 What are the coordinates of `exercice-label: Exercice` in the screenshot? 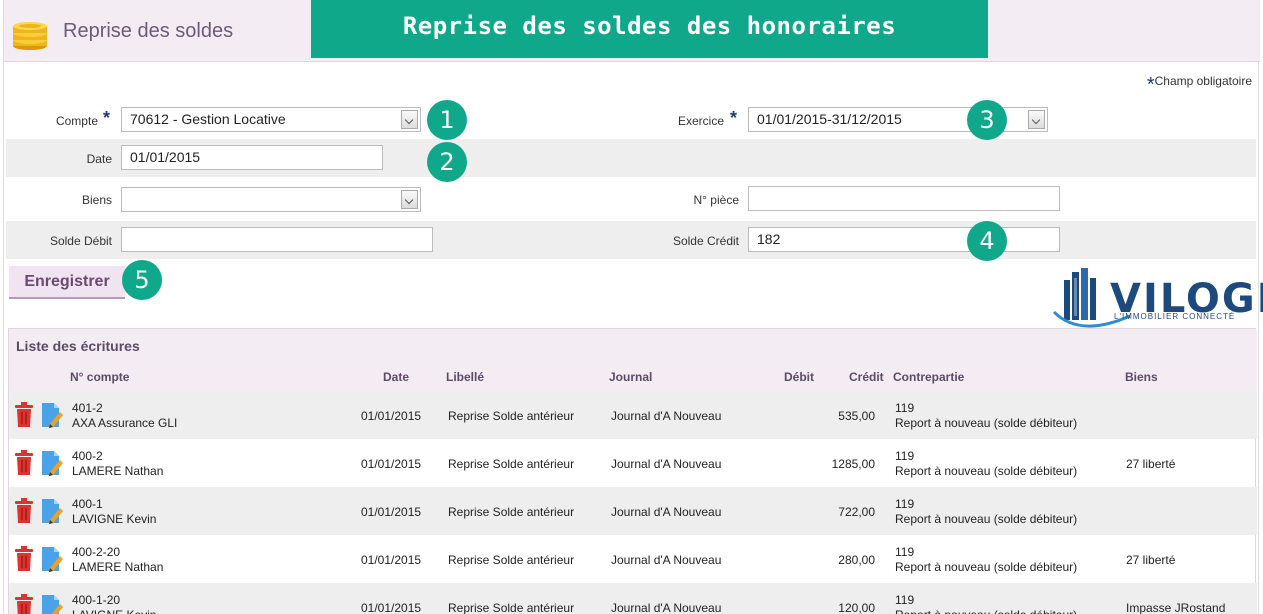 It's located at (700, 121).